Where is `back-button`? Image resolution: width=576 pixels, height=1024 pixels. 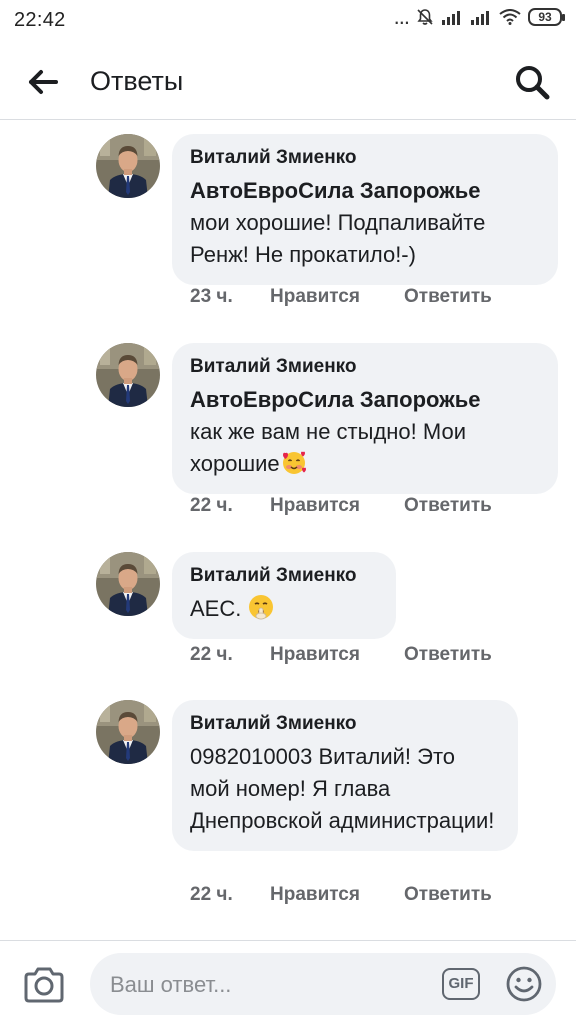 back-button is located at coordinates (42, 82).